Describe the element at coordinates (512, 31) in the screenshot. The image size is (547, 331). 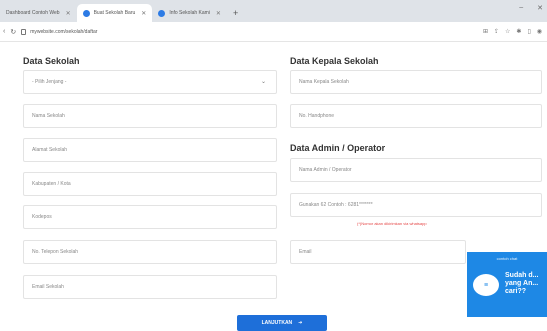
I see `extensions-area: ⊞ ⇪ ☆ ✱ ▯ ◉` at that location.